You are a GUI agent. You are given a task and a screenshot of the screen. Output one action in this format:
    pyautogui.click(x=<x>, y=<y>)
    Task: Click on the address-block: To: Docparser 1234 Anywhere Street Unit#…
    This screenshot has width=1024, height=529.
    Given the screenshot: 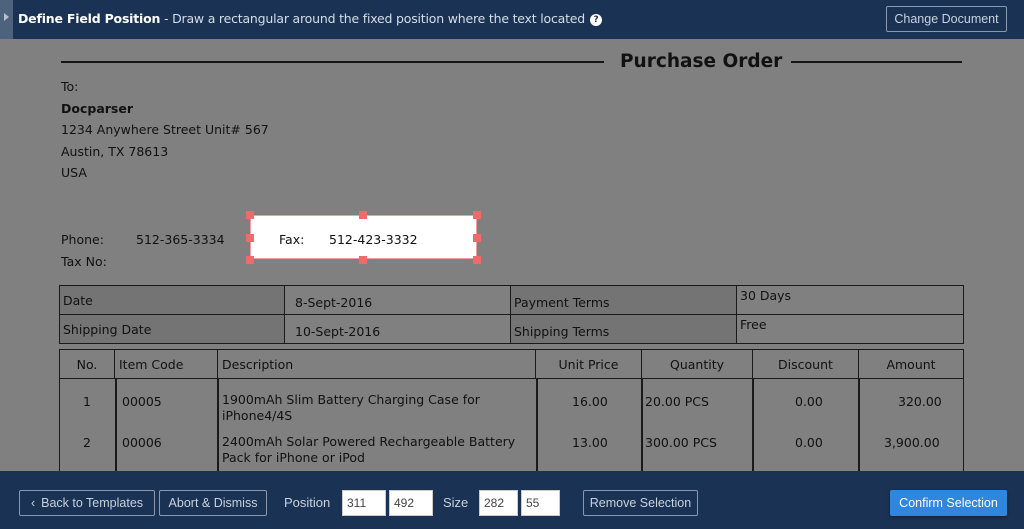 What is the action you would take?
    pyautogui.click(x=165, y=130)
    